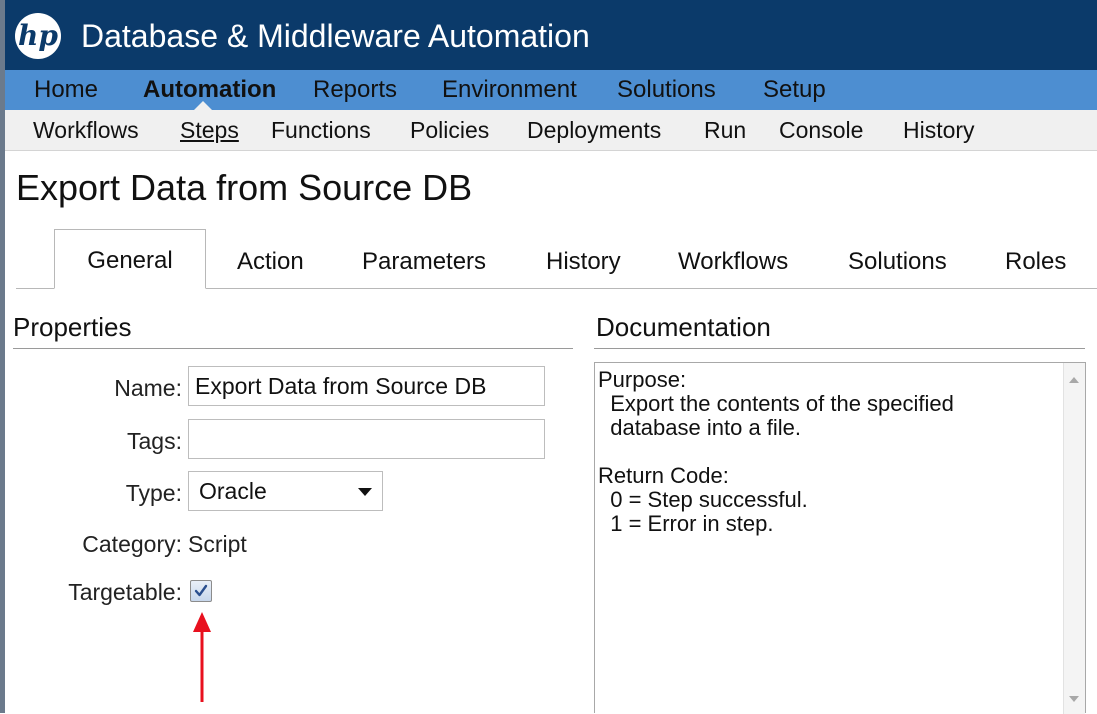 The image size is (1097, 714). What do you see at coordinates (683, 327) in the screenshot?
I see `documentation-heading: Documentation` at bounding box center [683, 327].